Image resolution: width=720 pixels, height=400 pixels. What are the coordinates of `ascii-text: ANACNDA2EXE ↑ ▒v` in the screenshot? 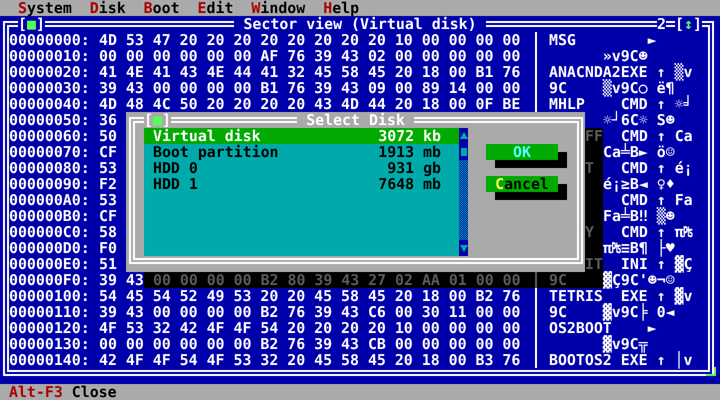 It's located at (621, 72).